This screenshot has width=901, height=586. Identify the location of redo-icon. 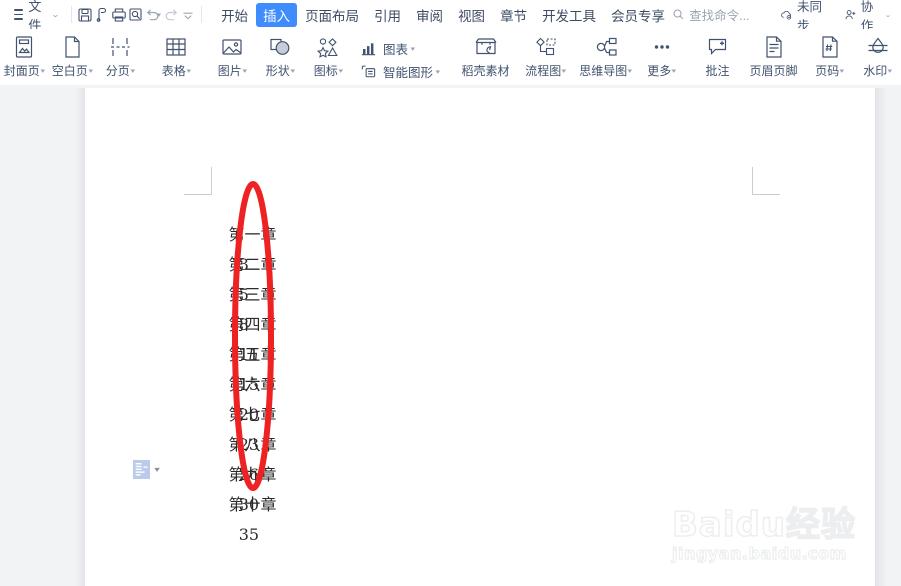
(171, 14).